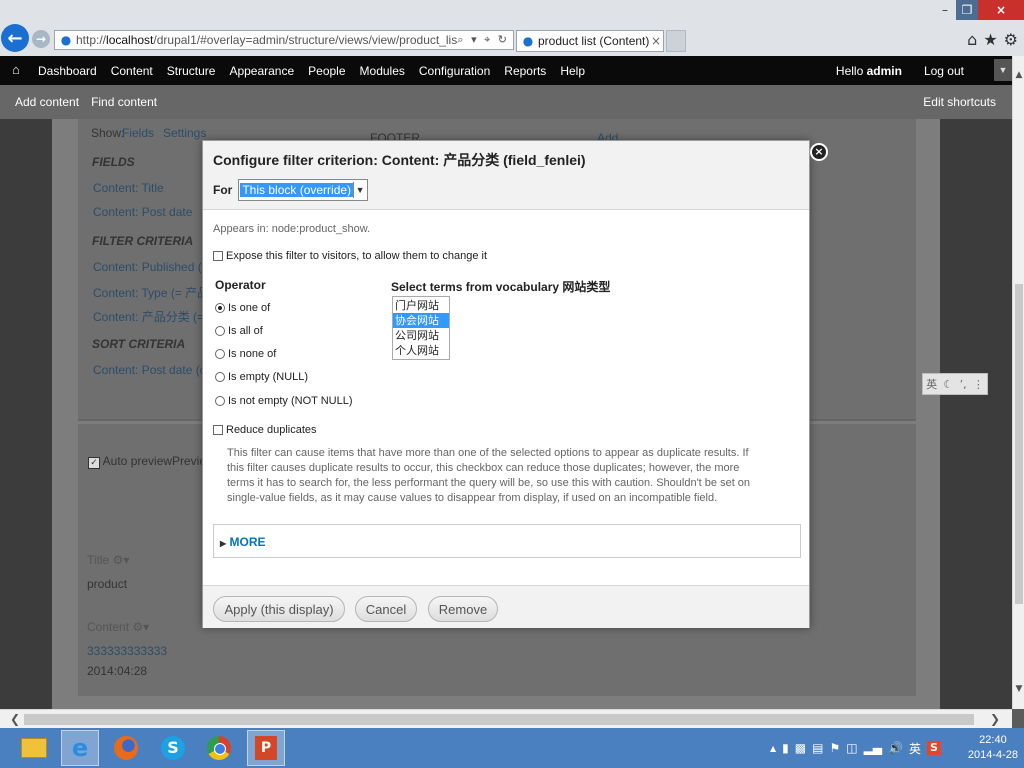 The width and height of the screenshot is (1024, 768). Describe the element at coordinates (242, 308) in the screenshot. I see `operator-is-one-of: Is one of` at that location.